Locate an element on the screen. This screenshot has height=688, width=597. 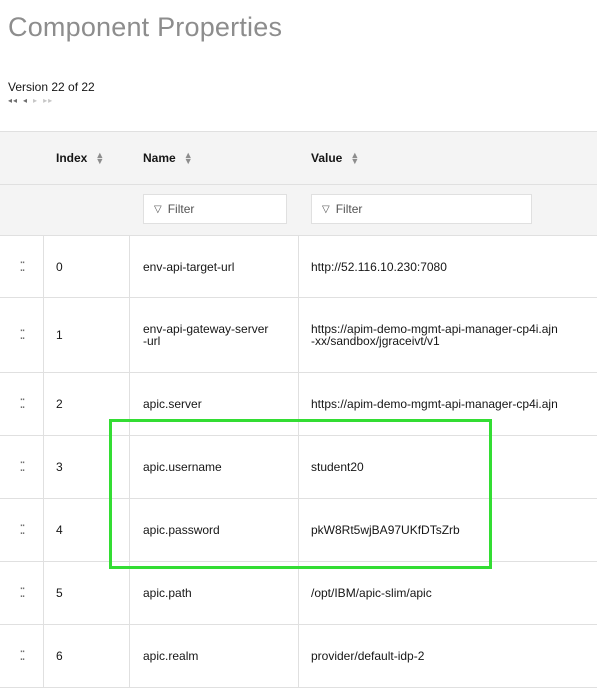
name-cell: apic.server is located at coordinates (214, 404).